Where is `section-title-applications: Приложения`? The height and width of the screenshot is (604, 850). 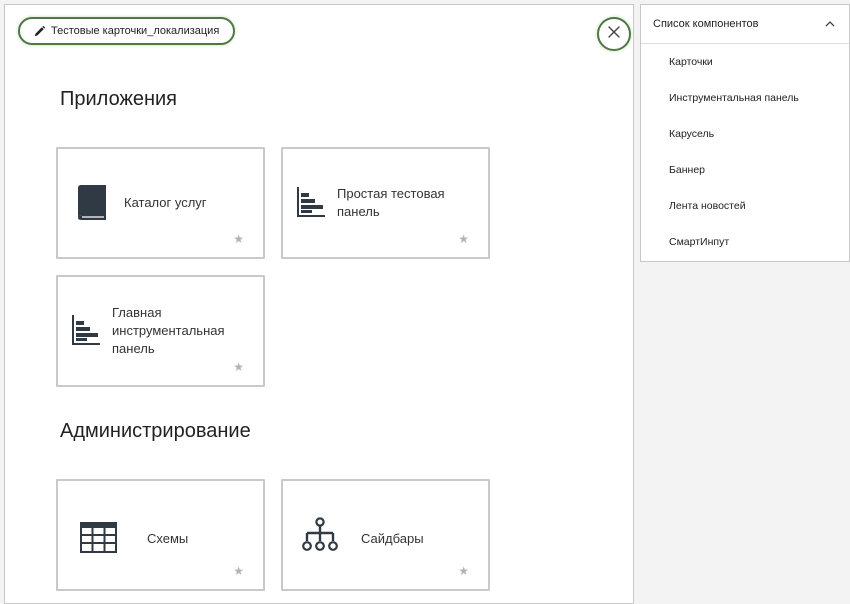
section-title-applications: Приложения is located at coordinates (119, 99).